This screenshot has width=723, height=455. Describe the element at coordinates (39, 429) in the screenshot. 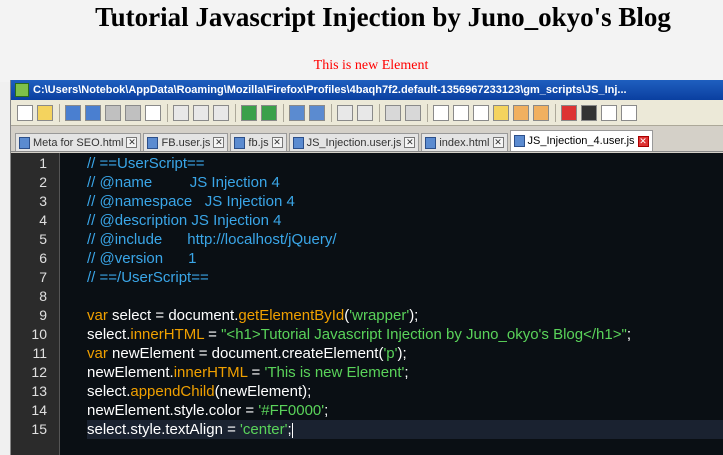

I see `line-number: 15` at that location.